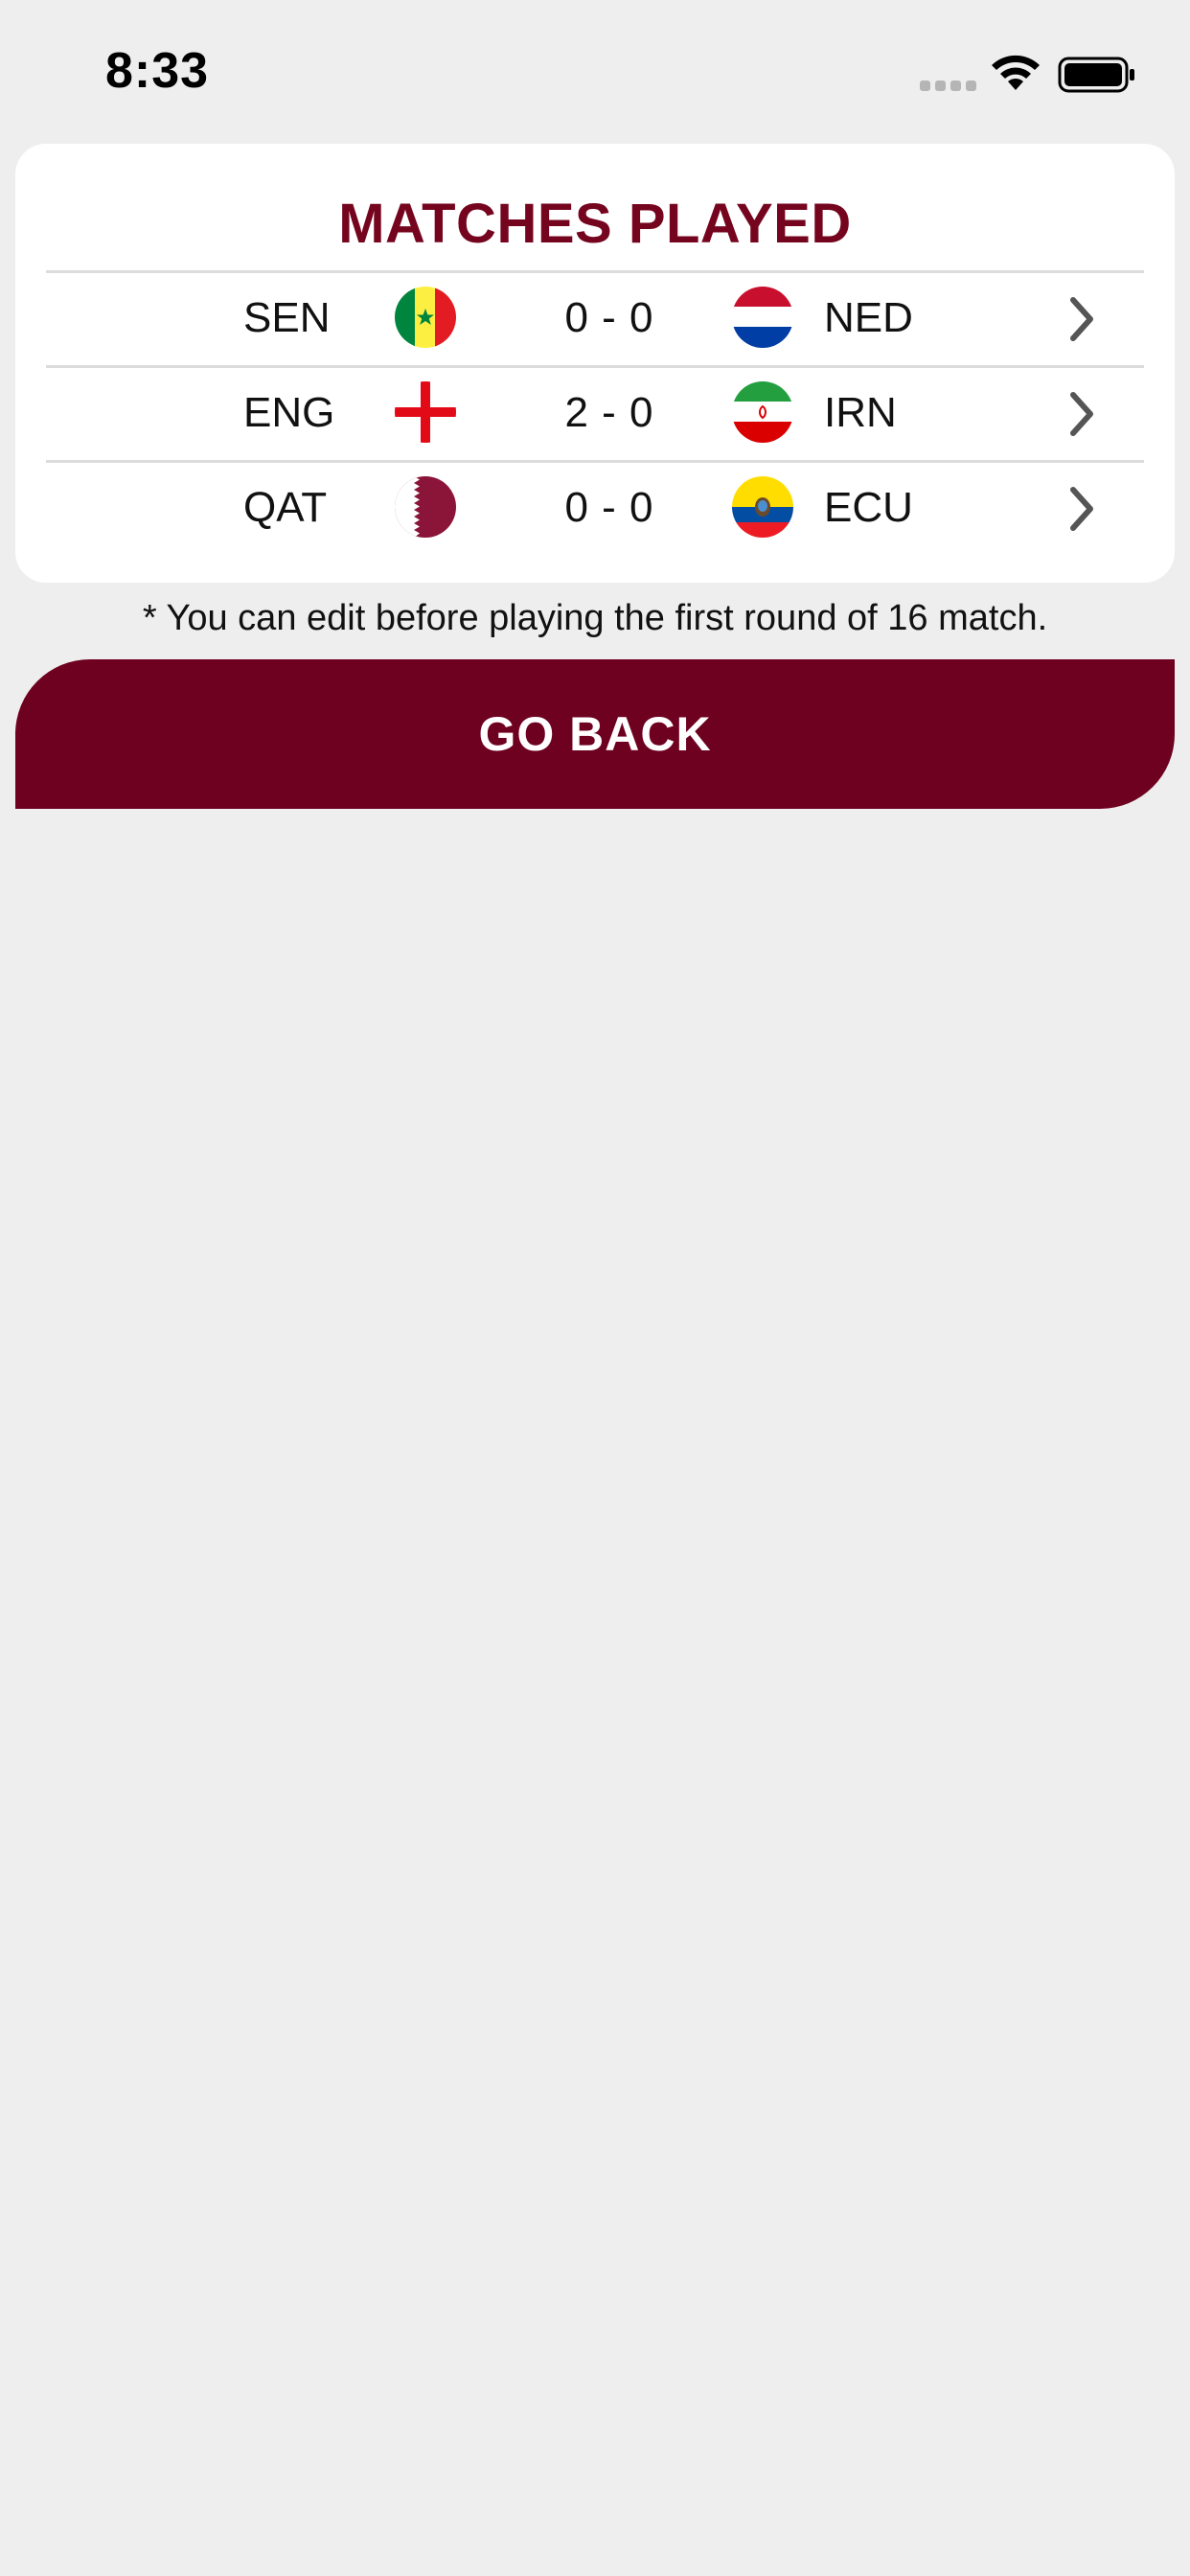  Describe the element at coordinates (289, 412) in the screenshot. I see `home-team: ENG` at that location.